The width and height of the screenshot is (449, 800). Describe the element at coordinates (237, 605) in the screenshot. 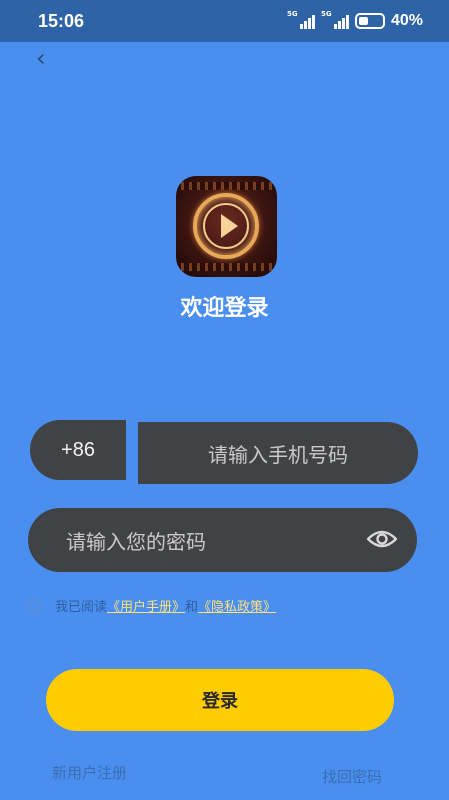

I see `privacy-policy-link: 《隐私政策》` at that location.